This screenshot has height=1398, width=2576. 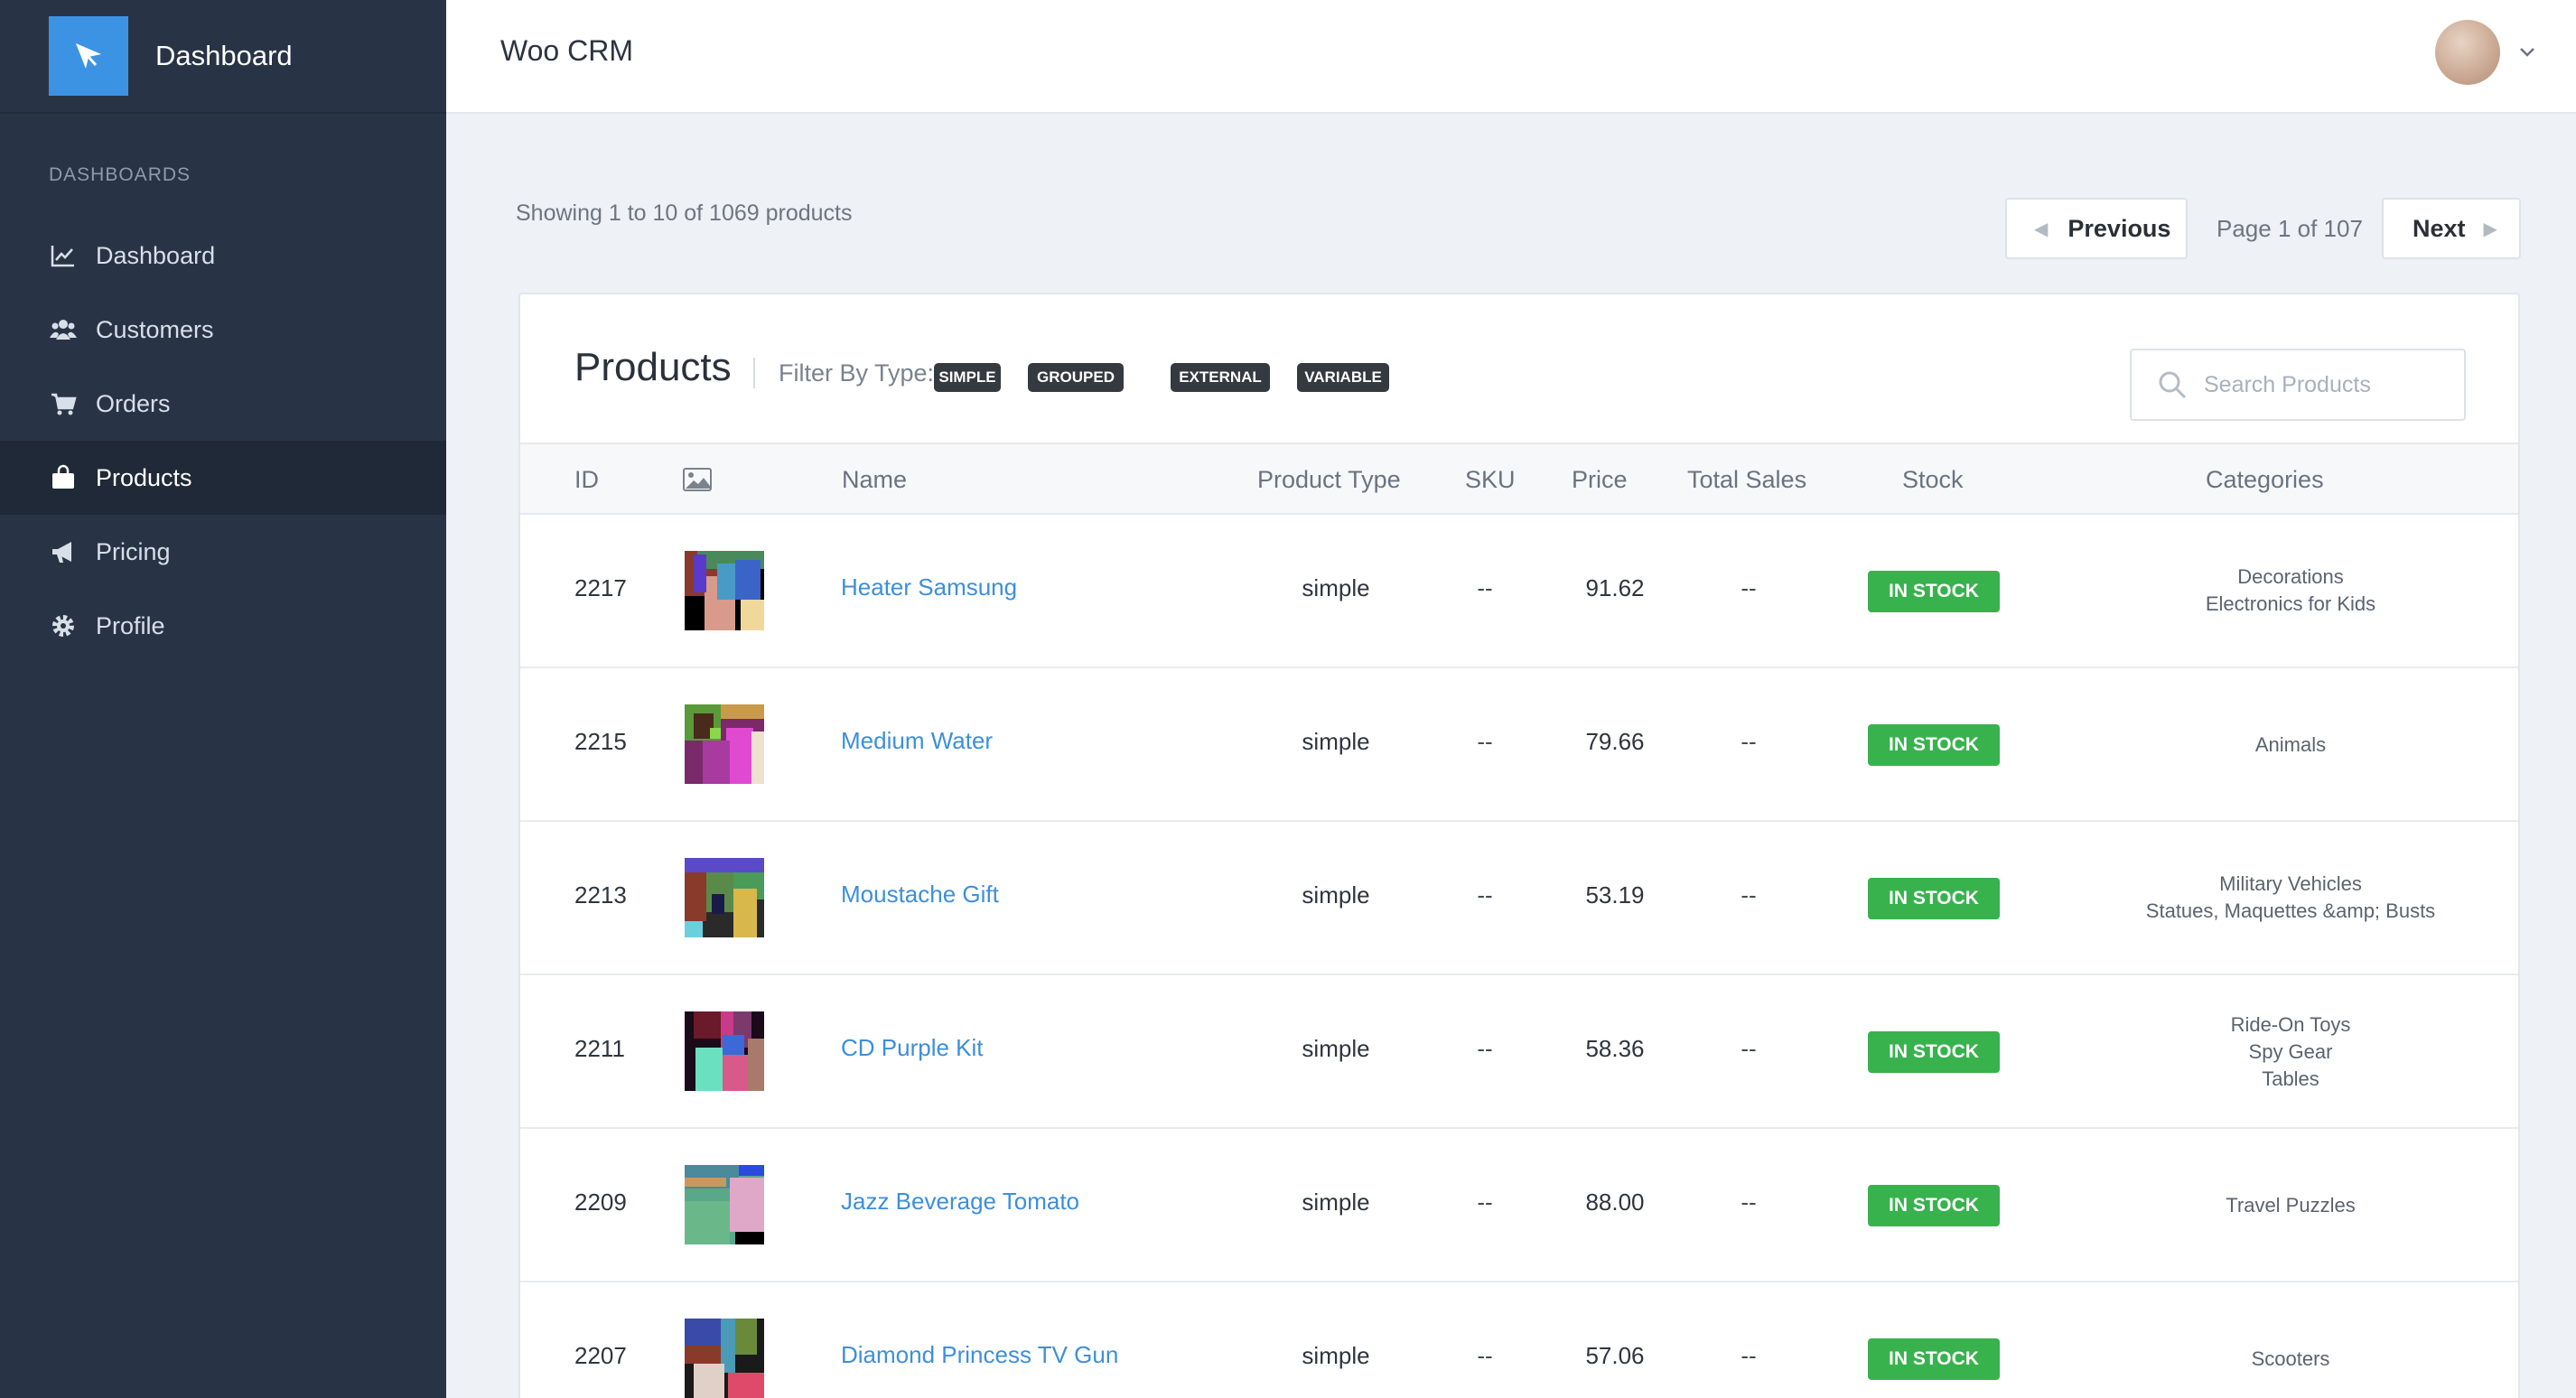 I want to click on app-title: Woo CRM, so click(x=566, y=50).